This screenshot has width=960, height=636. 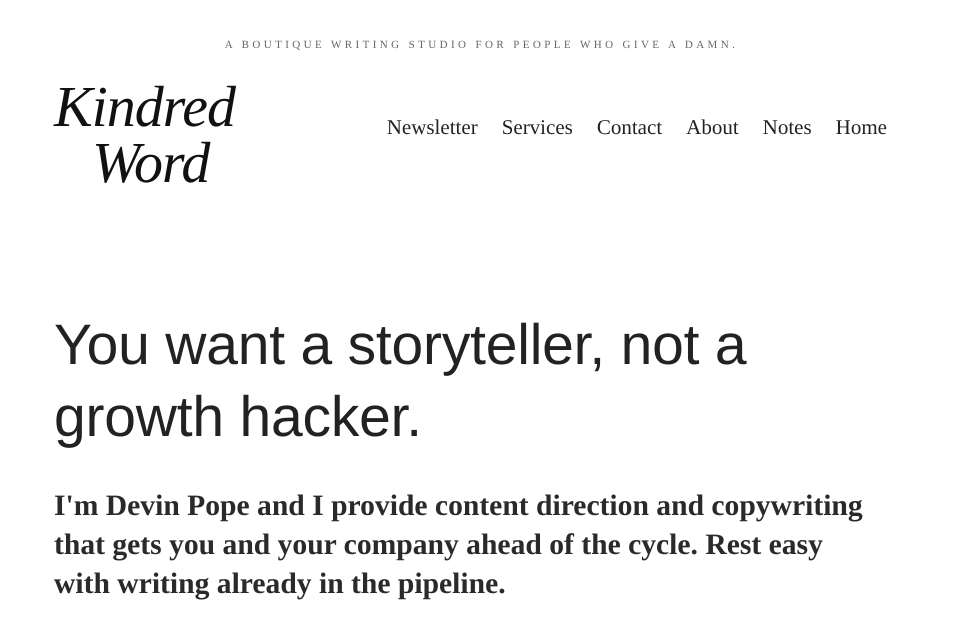 I want to click on intro-paragraph: I'm Devin Pope and I provide content direction and copywriting that gets you and your company ahead of the cycle. Rest easy with writing already in the pipeline., so click(x=459, y=545).